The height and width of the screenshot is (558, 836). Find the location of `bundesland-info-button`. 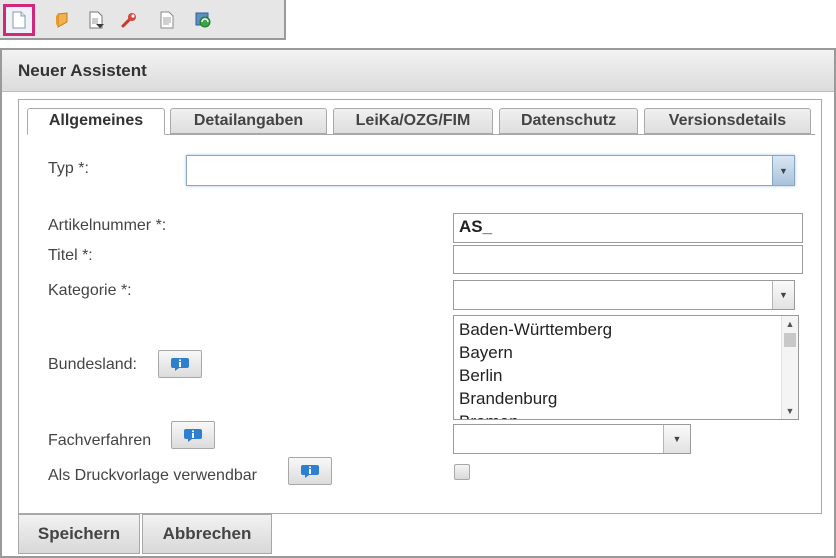

bundesland-info-button is located at coordinates (180, 364).